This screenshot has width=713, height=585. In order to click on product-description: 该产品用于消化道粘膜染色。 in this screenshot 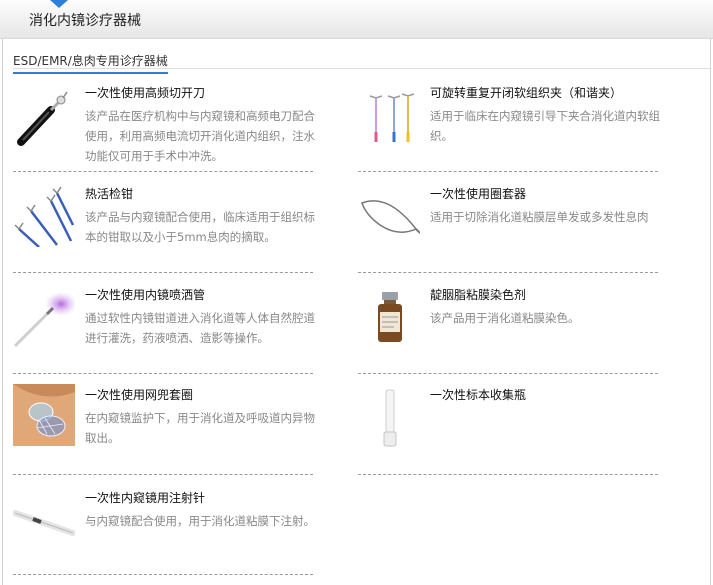, I will do `click(505, 318)`.